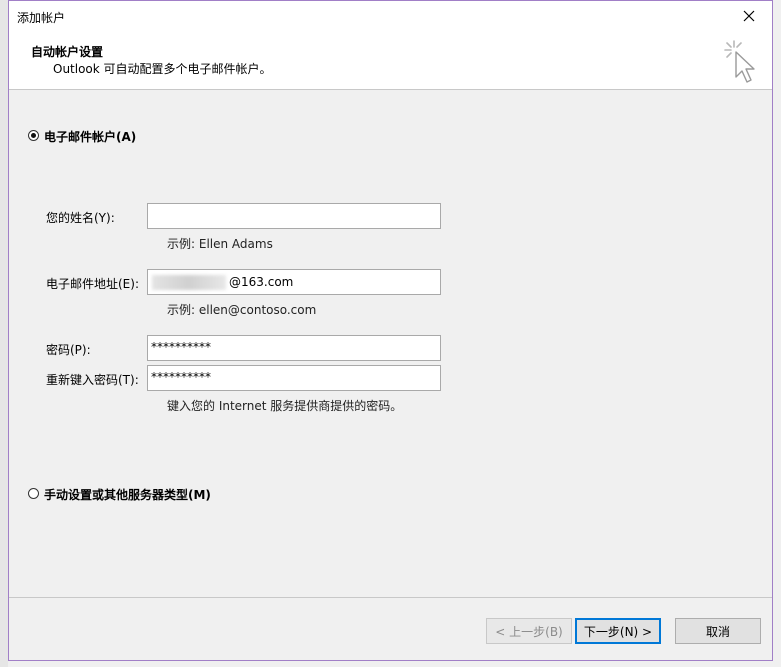 Image resolution: width=781 pixels, height=667 pixels. I want to click on close-icon, so click(749, 16).